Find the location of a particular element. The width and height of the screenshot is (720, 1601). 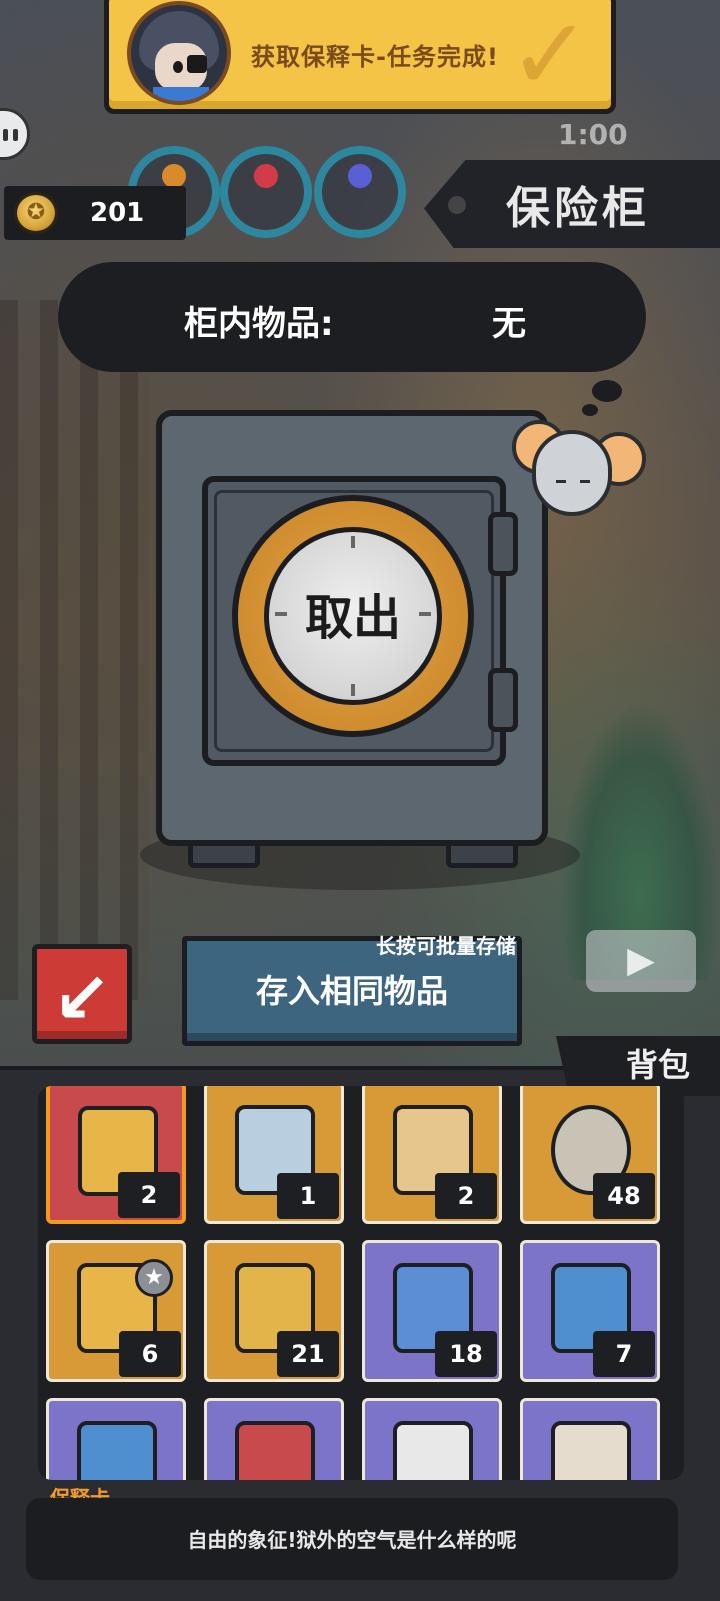

star-badge-icon: ★ is located at coordinates (154, 1278).